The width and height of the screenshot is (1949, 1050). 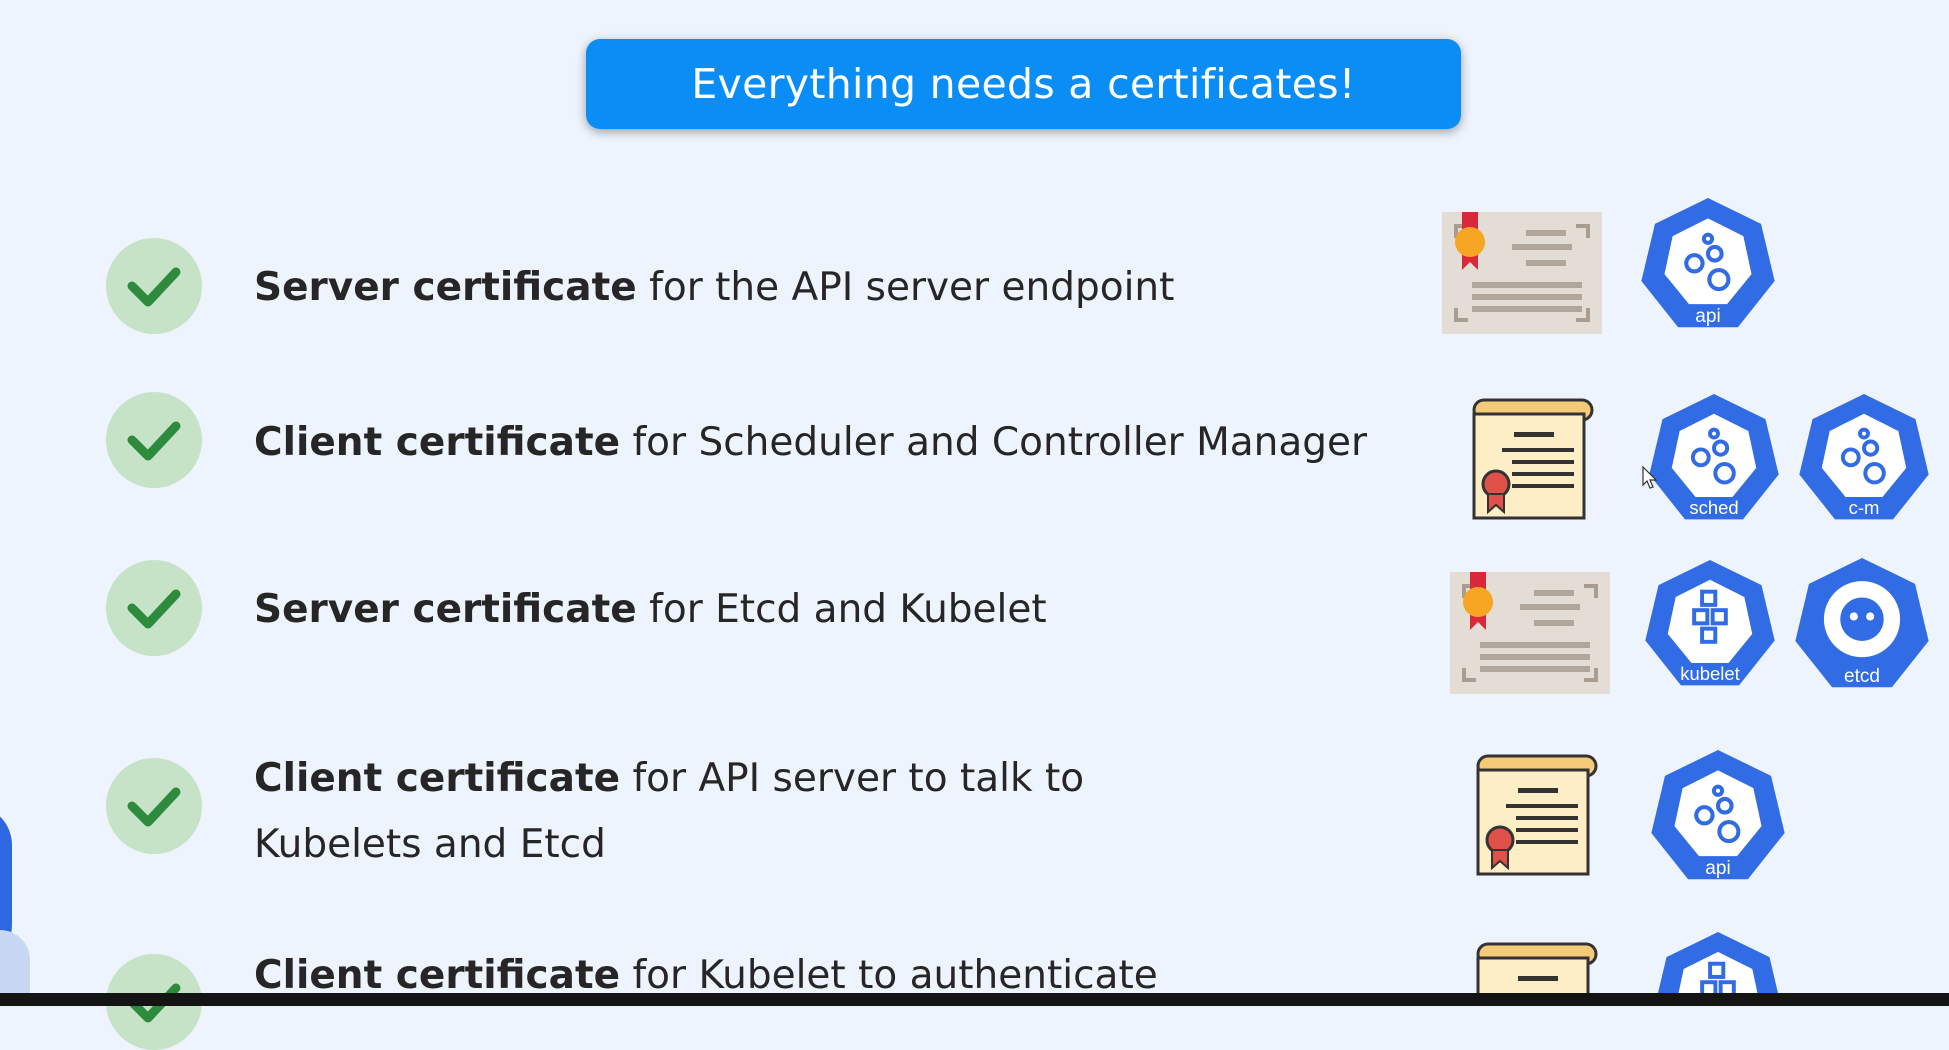 I want to click on item-rest: for Kubelet to authenticate, so click(x=889, y=975).